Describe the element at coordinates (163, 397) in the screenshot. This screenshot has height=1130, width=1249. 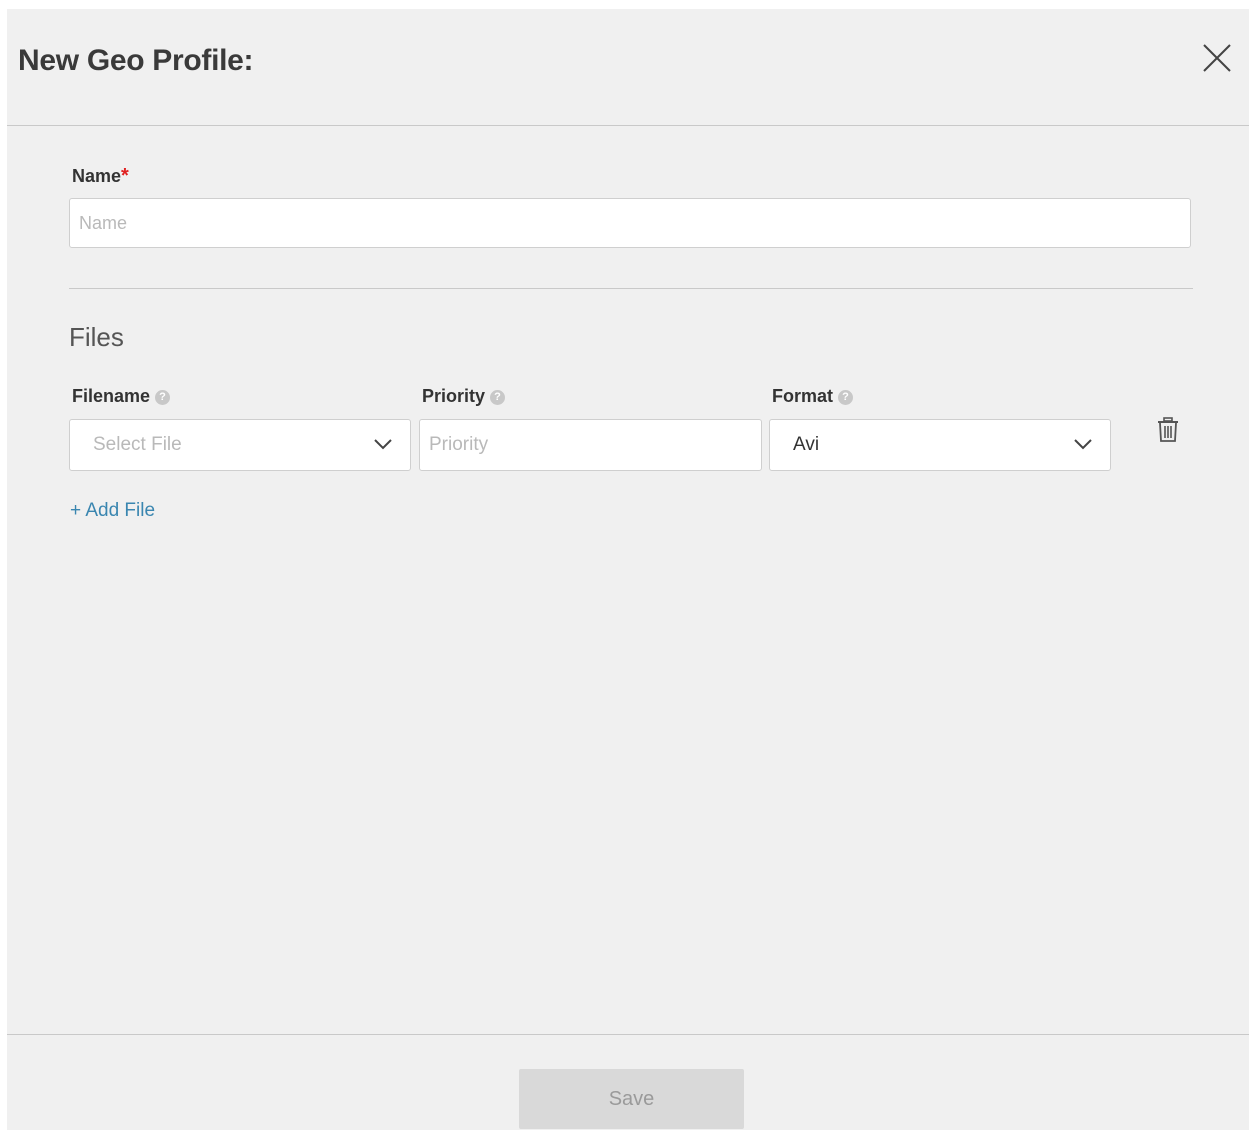
I see `filename-help-icon: ?` at that location.